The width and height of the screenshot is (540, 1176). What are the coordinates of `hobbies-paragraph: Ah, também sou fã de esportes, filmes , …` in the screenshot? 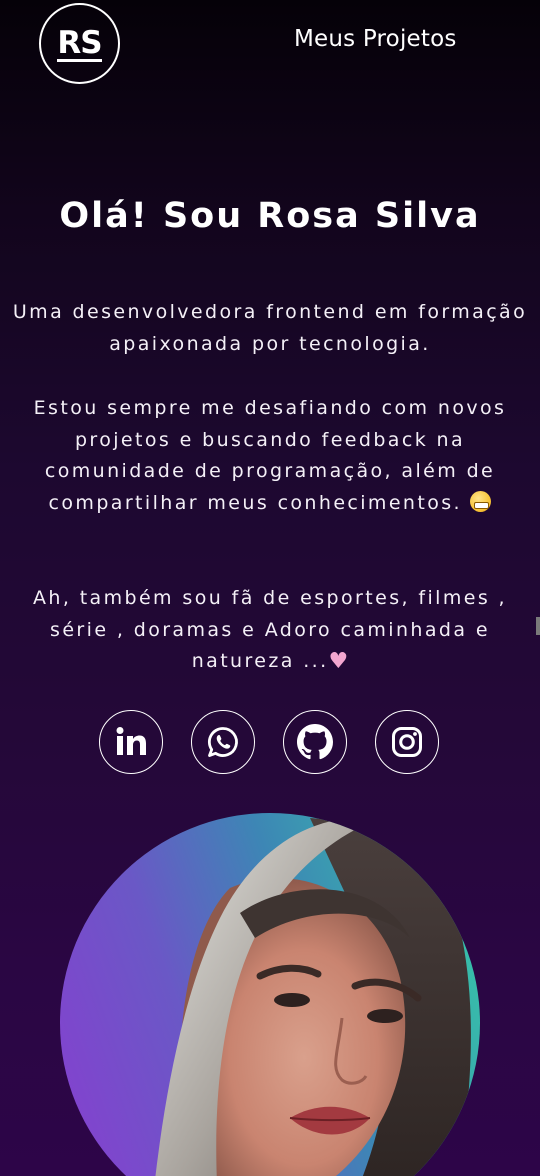 It's located at (270, 630).